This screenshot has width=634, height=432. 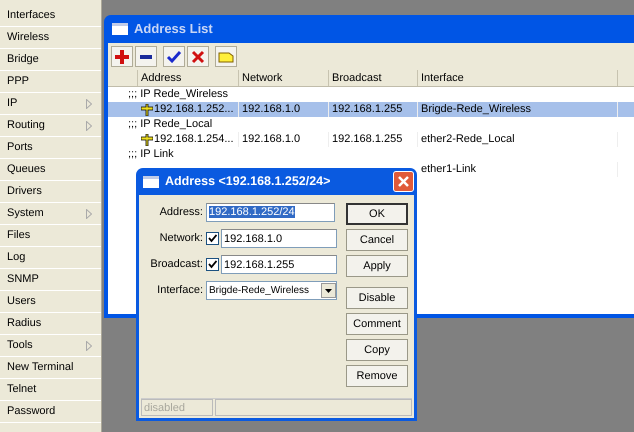 I want to click on selected-text: 192.168.1.252/24, so click(x=252, y=212).